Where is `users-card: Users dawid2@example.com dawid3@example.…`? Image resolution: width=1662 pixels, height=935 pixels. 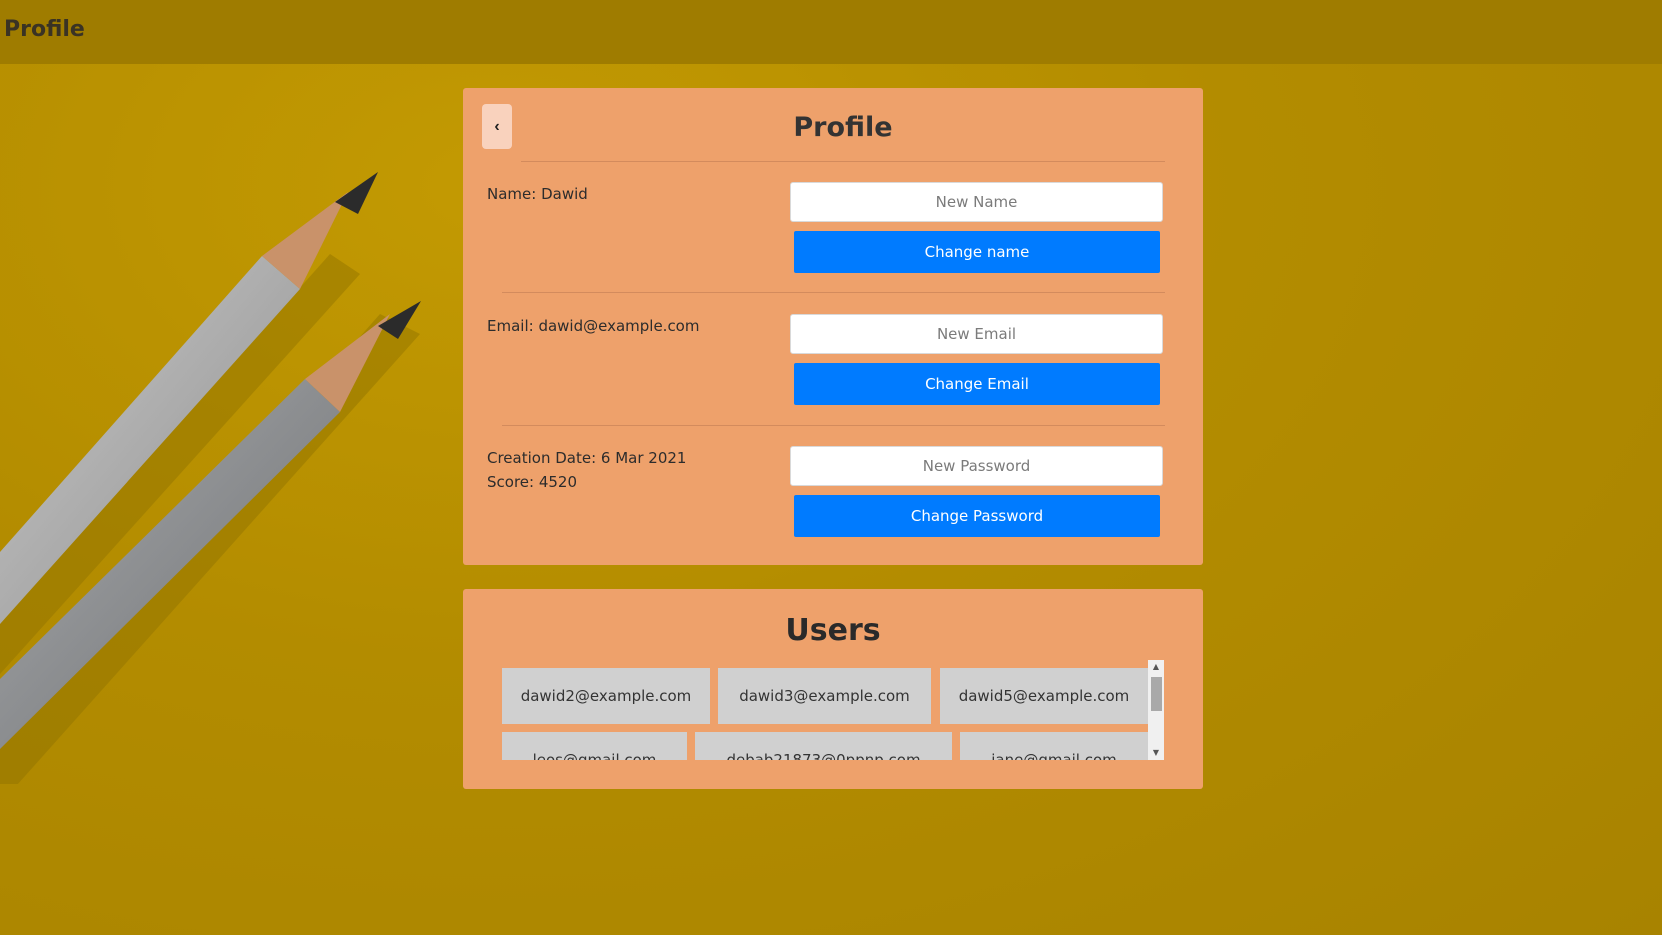 users-card: Users dawid2@example.com dawid3@example.… is located at coordinates (833, 689).